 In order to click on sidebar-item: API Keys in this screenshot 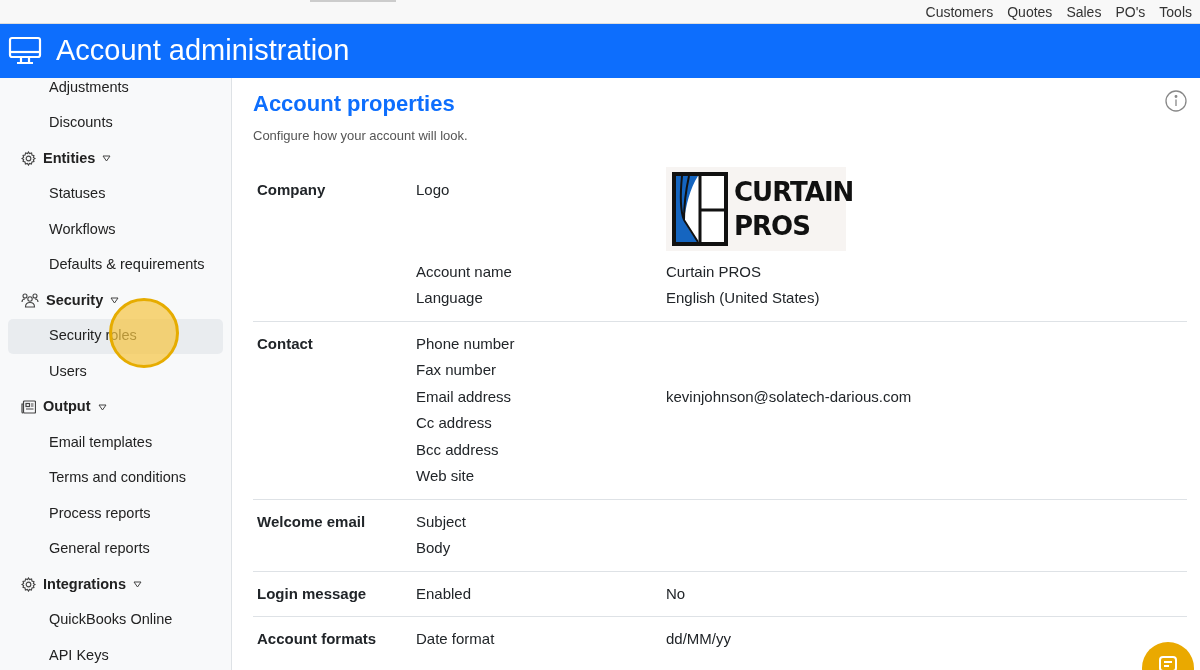, I will do `click(115, 654)`.